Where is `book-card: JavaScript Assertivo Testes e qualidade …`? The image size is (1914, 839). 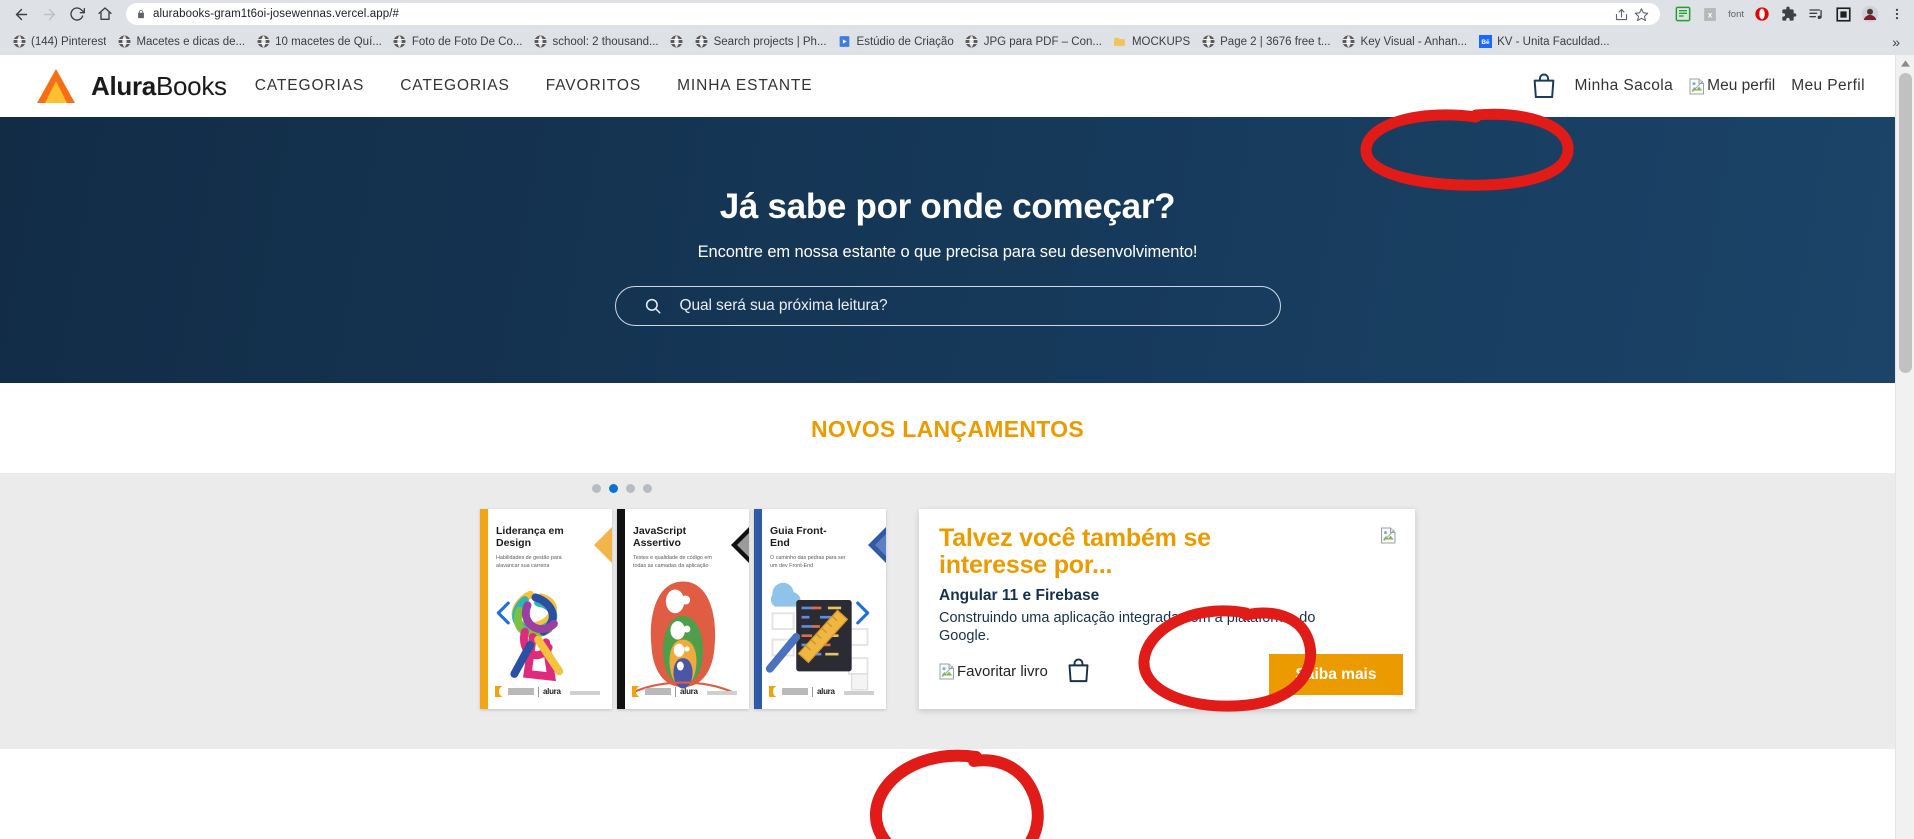 book-card: JavaScript Assertivo Testes e qualidade … is located at coordinates (683, 609).